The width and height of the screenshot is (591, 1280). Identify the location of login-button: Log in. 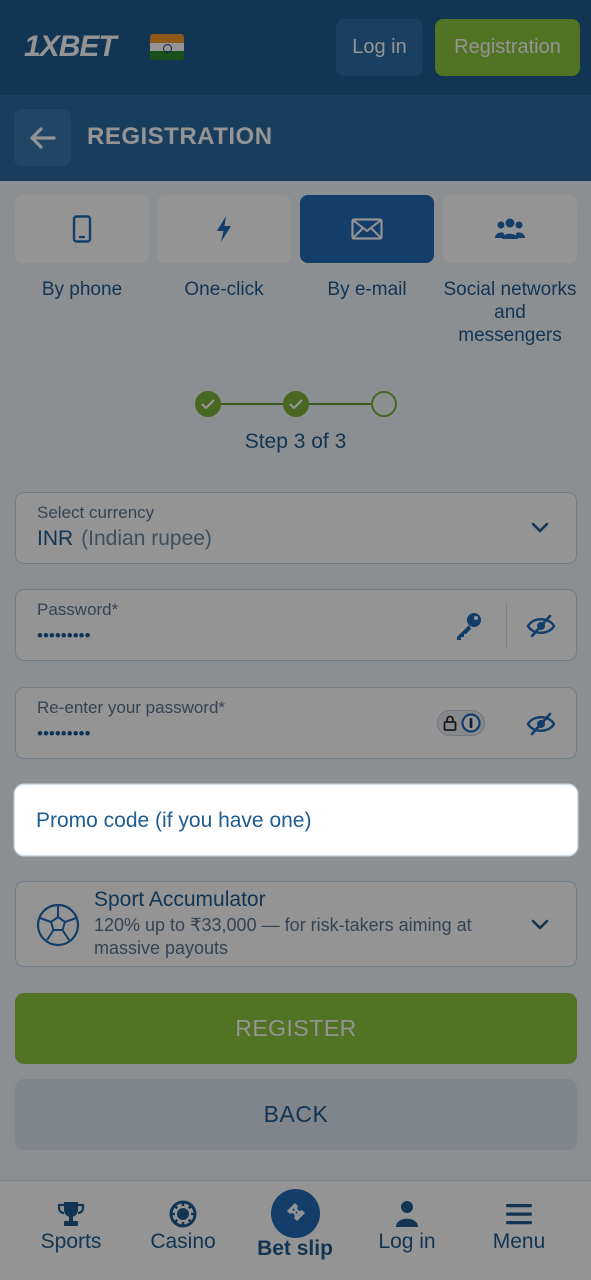
(379, 47).